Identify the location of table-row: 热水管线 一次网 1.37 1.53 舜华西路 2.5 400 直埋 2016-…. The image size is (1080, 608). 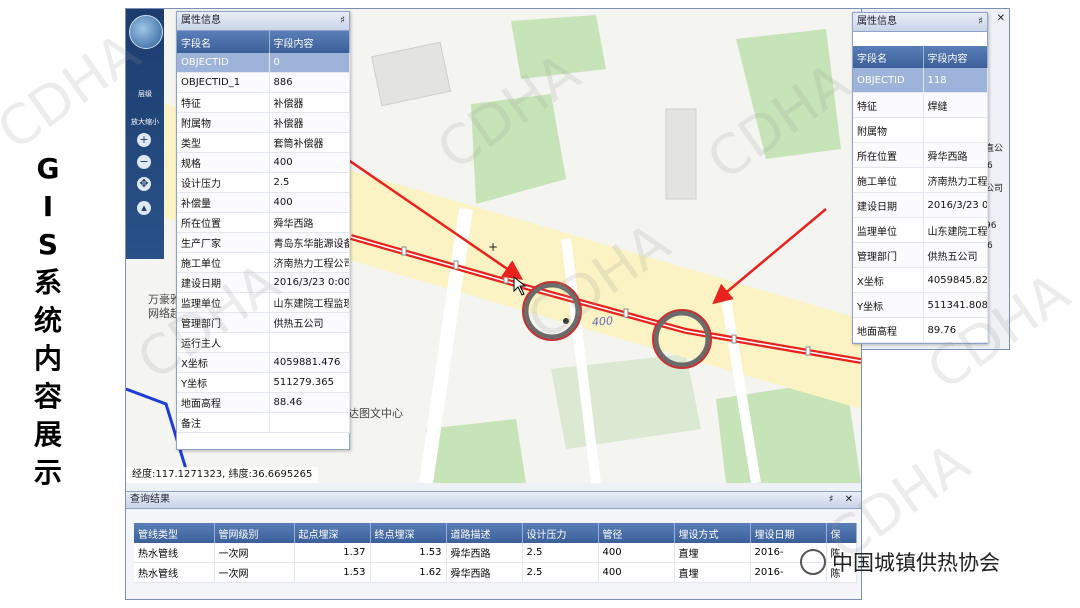
(495, 553).